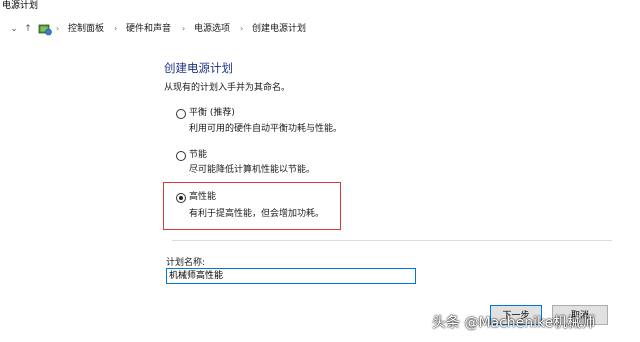 This screenshot has width=640, height=342. Describe the element at coordinates (212, 113) in the screenshot. I see `option-label-balanced: 平衡 (推荐)` at that location.